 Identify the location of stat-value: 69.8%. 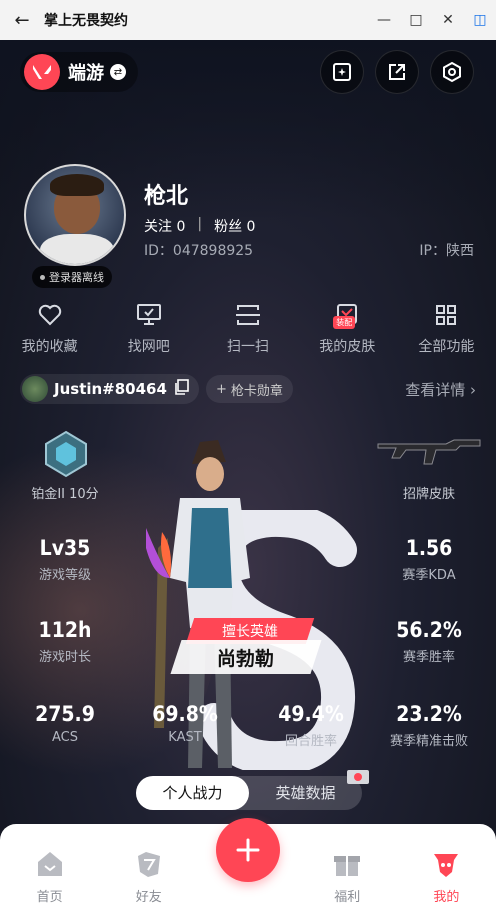
(185, 714).